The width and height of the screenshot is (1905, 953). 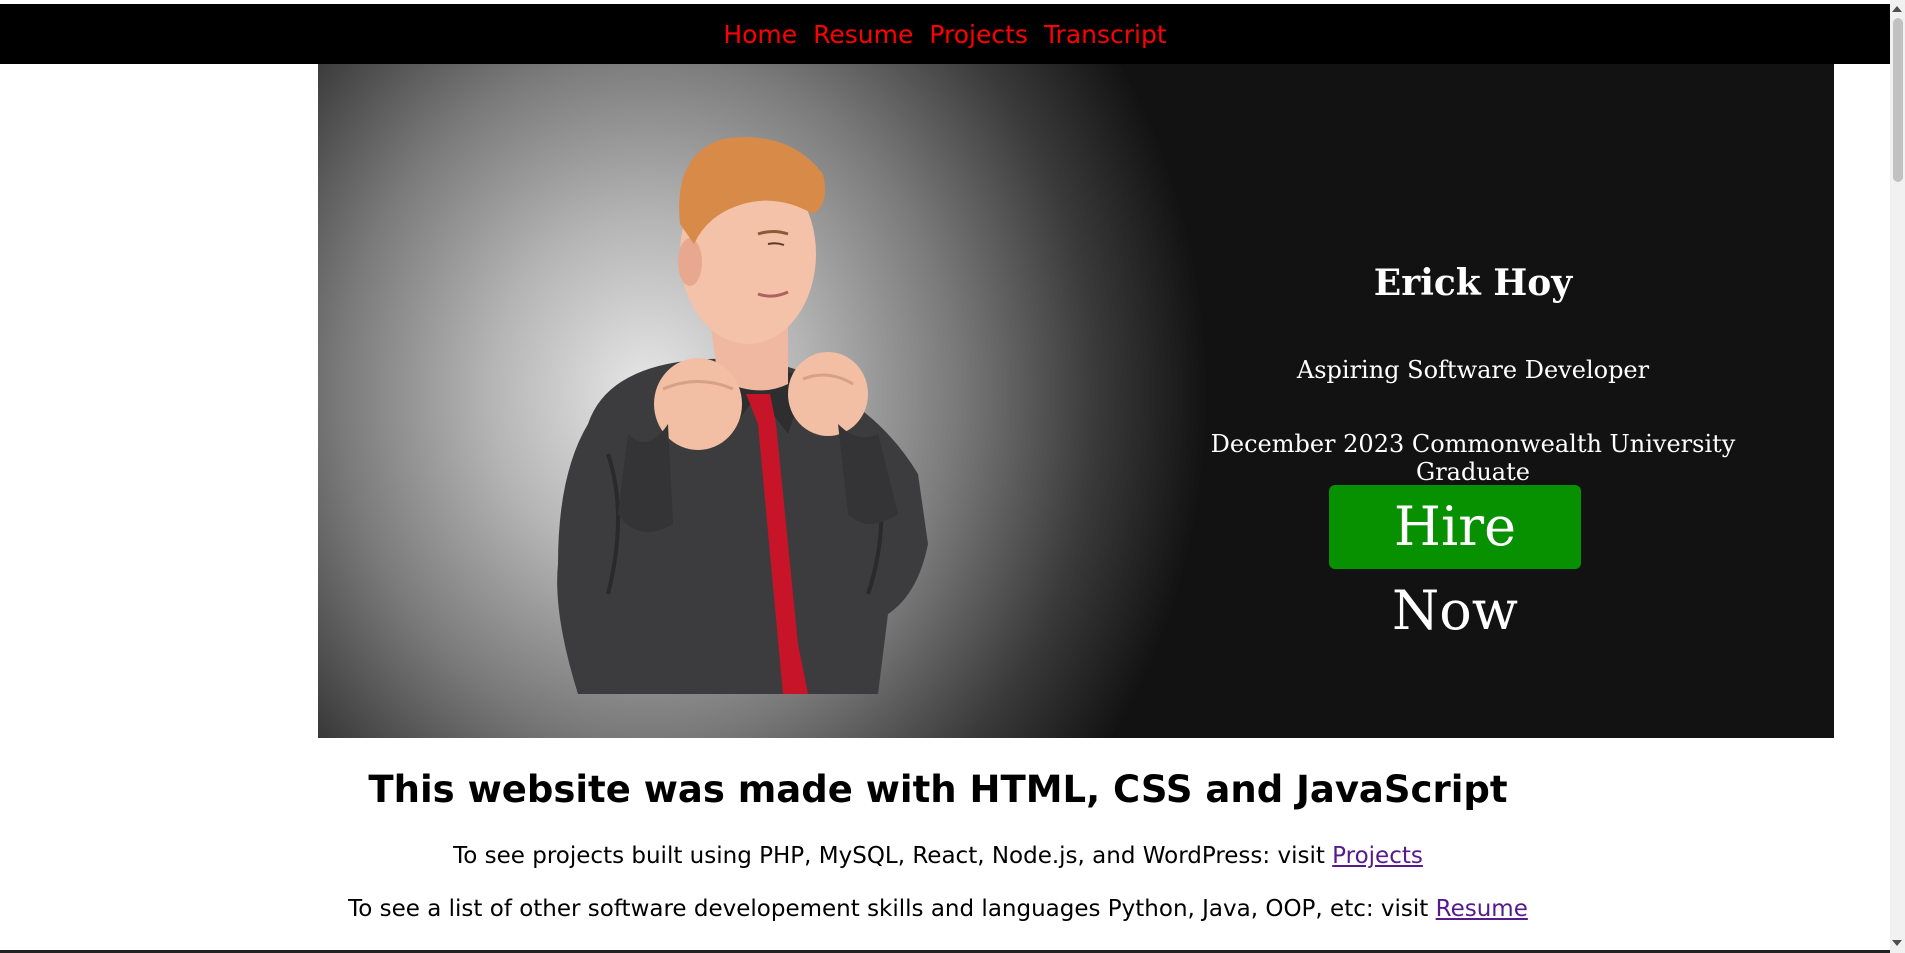 What do you see at coordinates (1377, 856) in the screenshot?
I see `projects-link: Projects` at bounding box center [1377, 856].